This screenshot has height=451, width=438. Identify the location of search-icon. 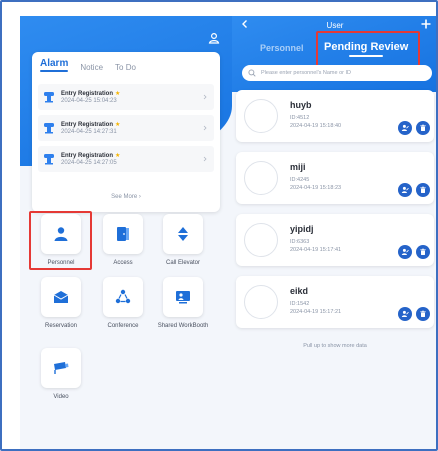
(252, 73).